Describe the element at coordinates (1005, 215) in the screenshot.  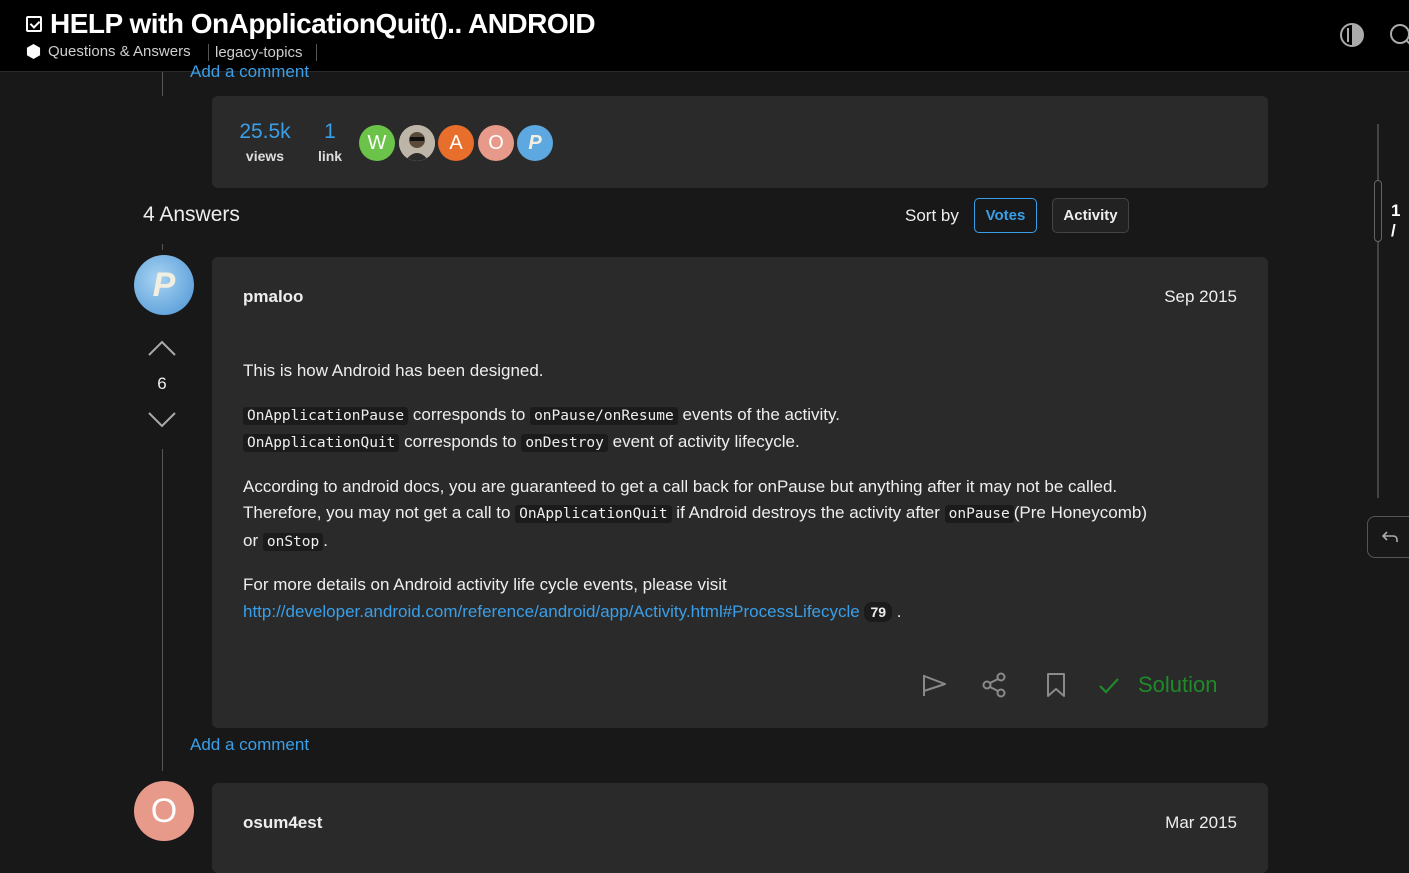
I see `sort-votes-button: Votes` at that location.